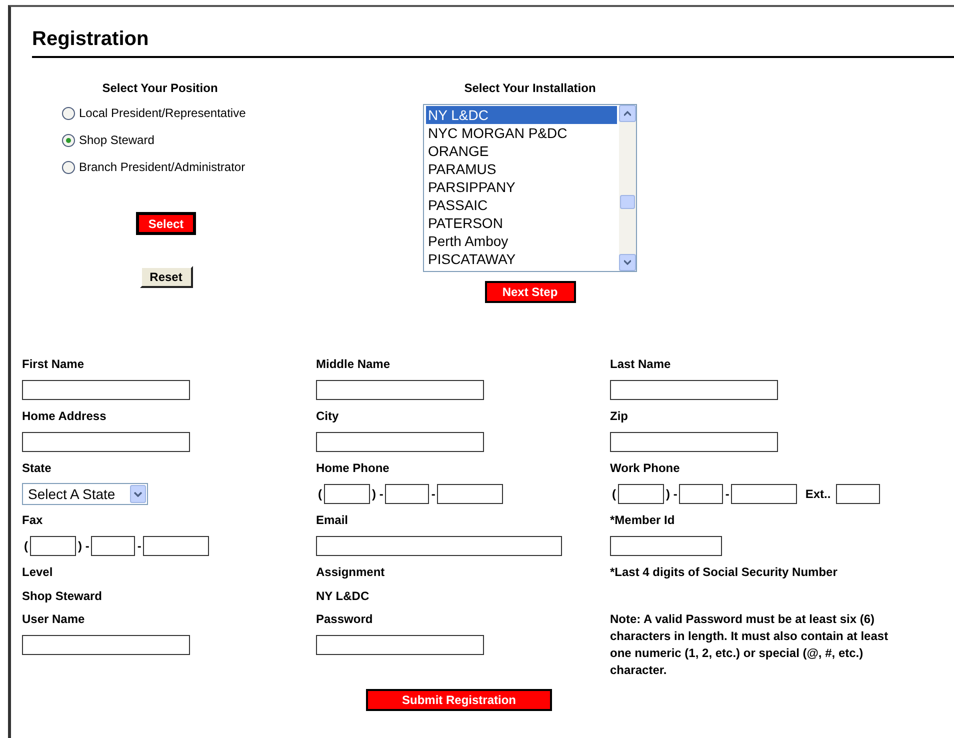  Describe the element at coordinates (530, 88) in the screenshot. I see `section-heading: Select Your Installation` at that location.